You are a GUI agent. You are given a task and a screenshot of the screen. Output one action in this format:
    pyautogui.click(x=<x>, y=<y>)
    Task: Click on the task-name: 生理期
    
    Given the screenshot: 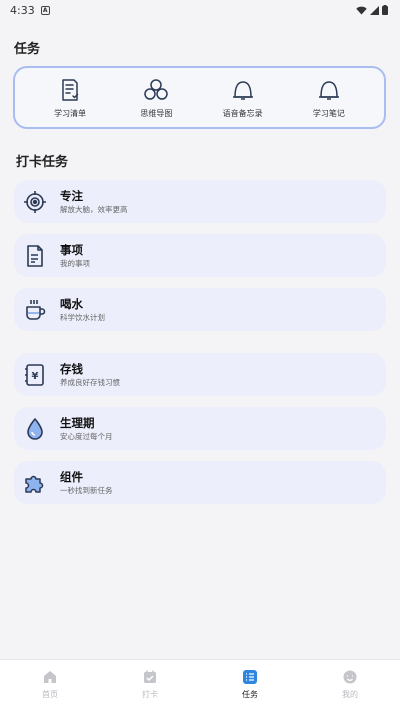 What is the action you would take?
    pyautogui.click(x=77, y=422)
    